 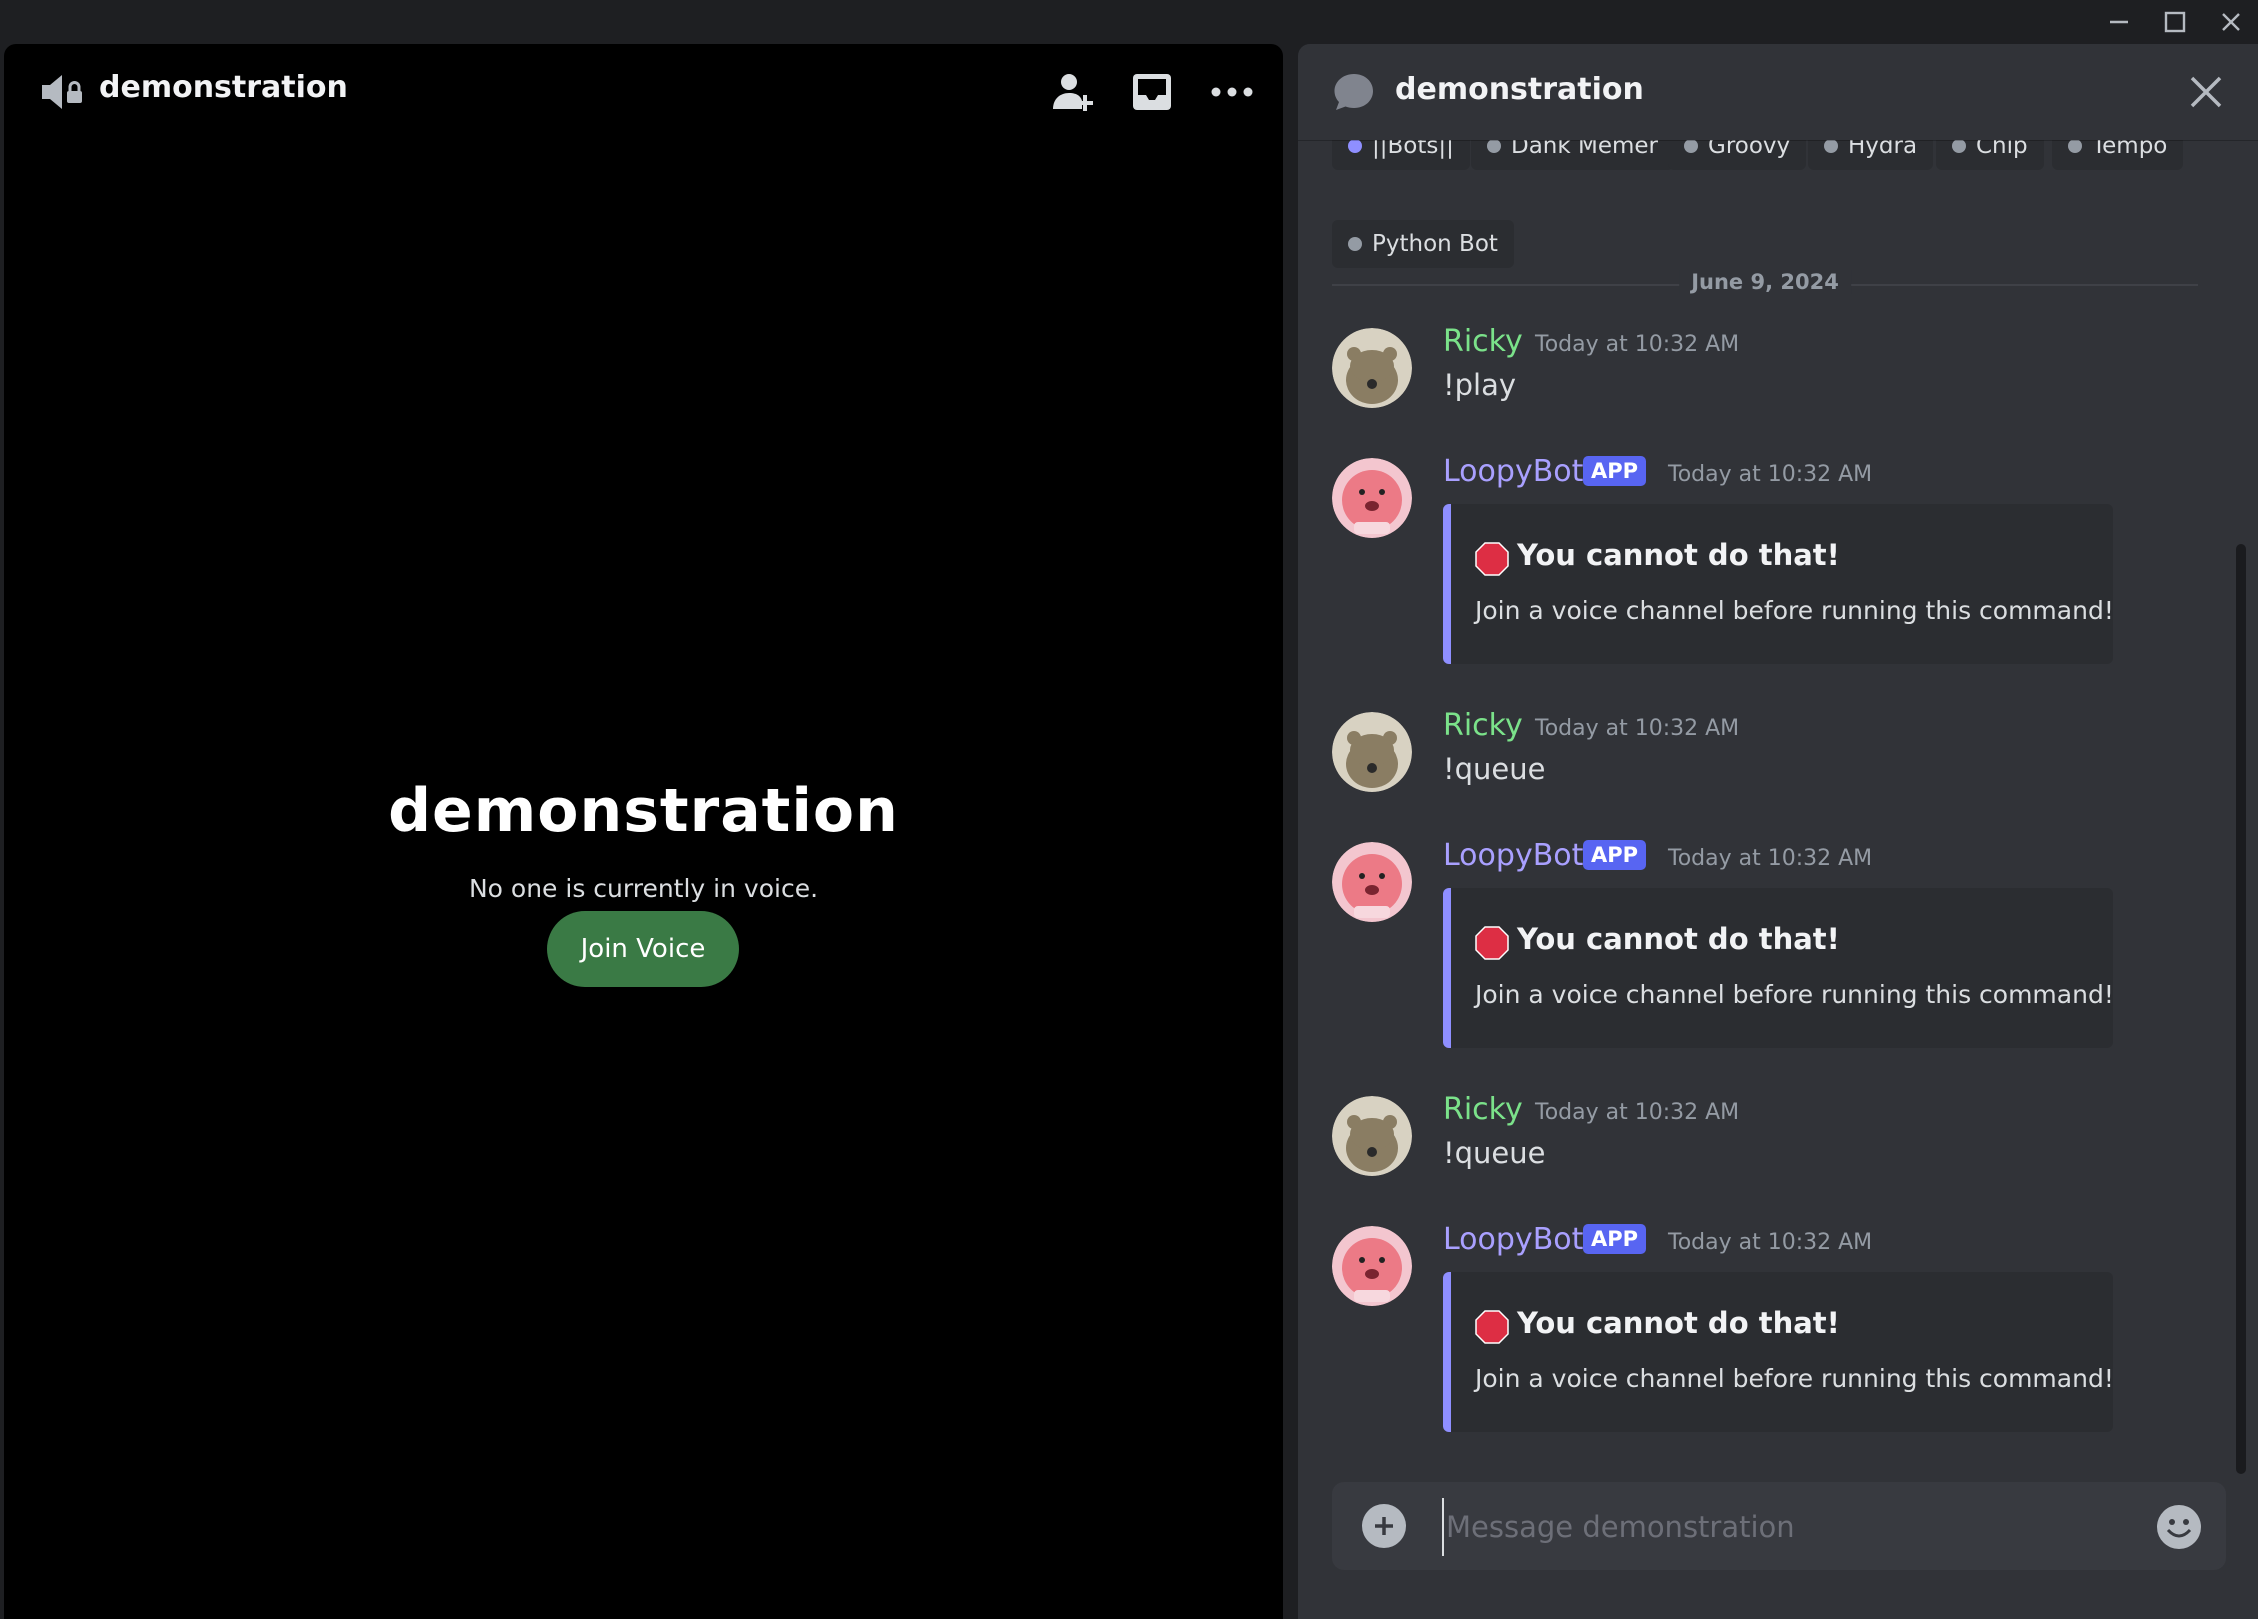 What do you see at coordinates (1353, 92) in the screenshot?
I see `chat-bubble-icon` at bounding box center [1353, 92].